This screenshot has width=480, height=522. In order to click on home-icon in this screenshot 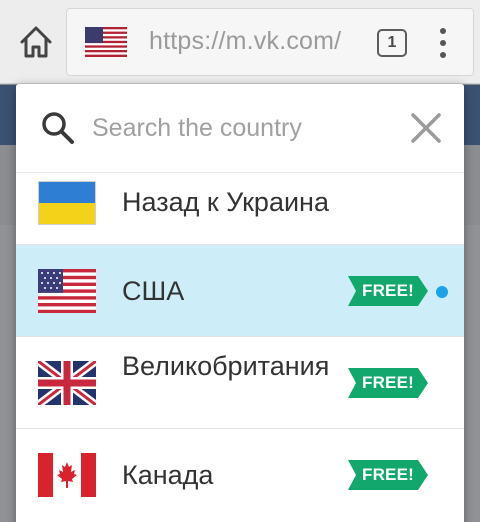, I will do `click(36, 42)`.